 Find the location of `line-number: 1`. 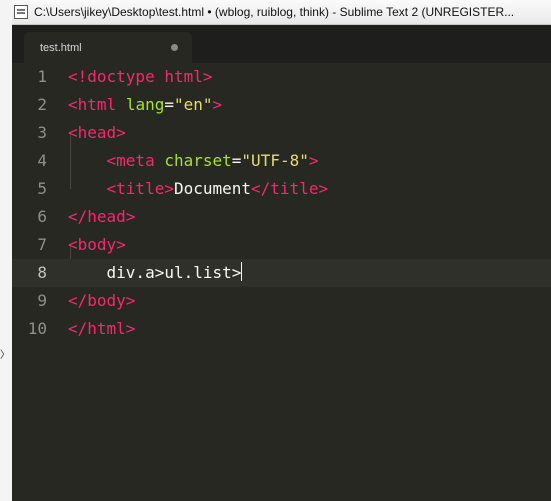

line-number: 1 is located at coordinates (42, 76).